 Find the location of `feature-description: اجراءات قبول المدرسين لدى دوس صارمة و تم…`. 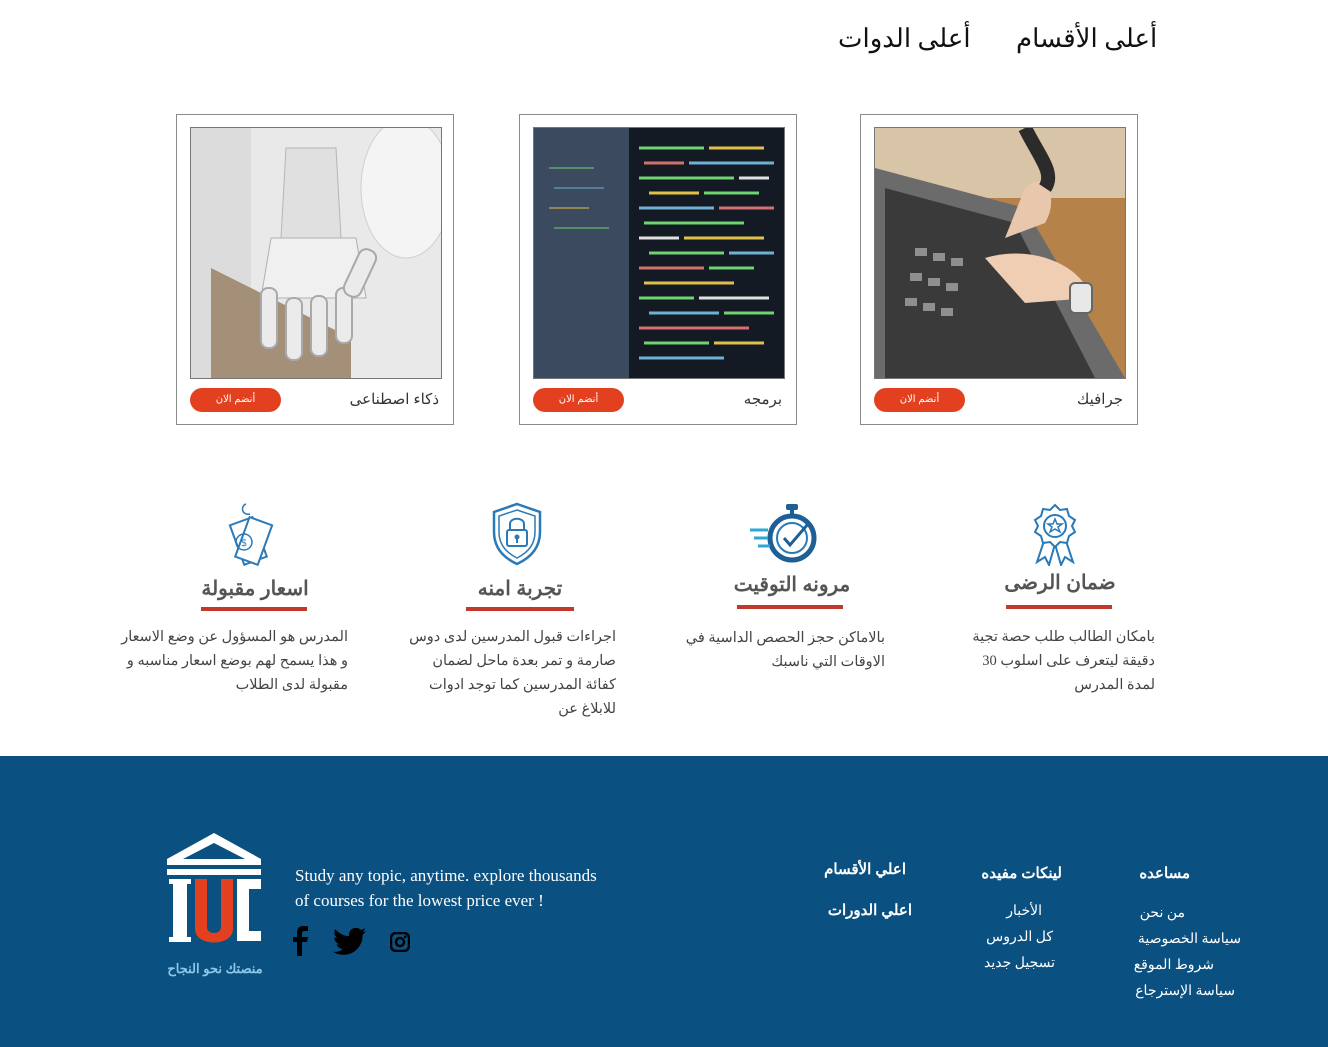

feature-description: اجراءات قبول المدرسين لدى دوس صارمة و تم… is located at coordinates (512, 673).